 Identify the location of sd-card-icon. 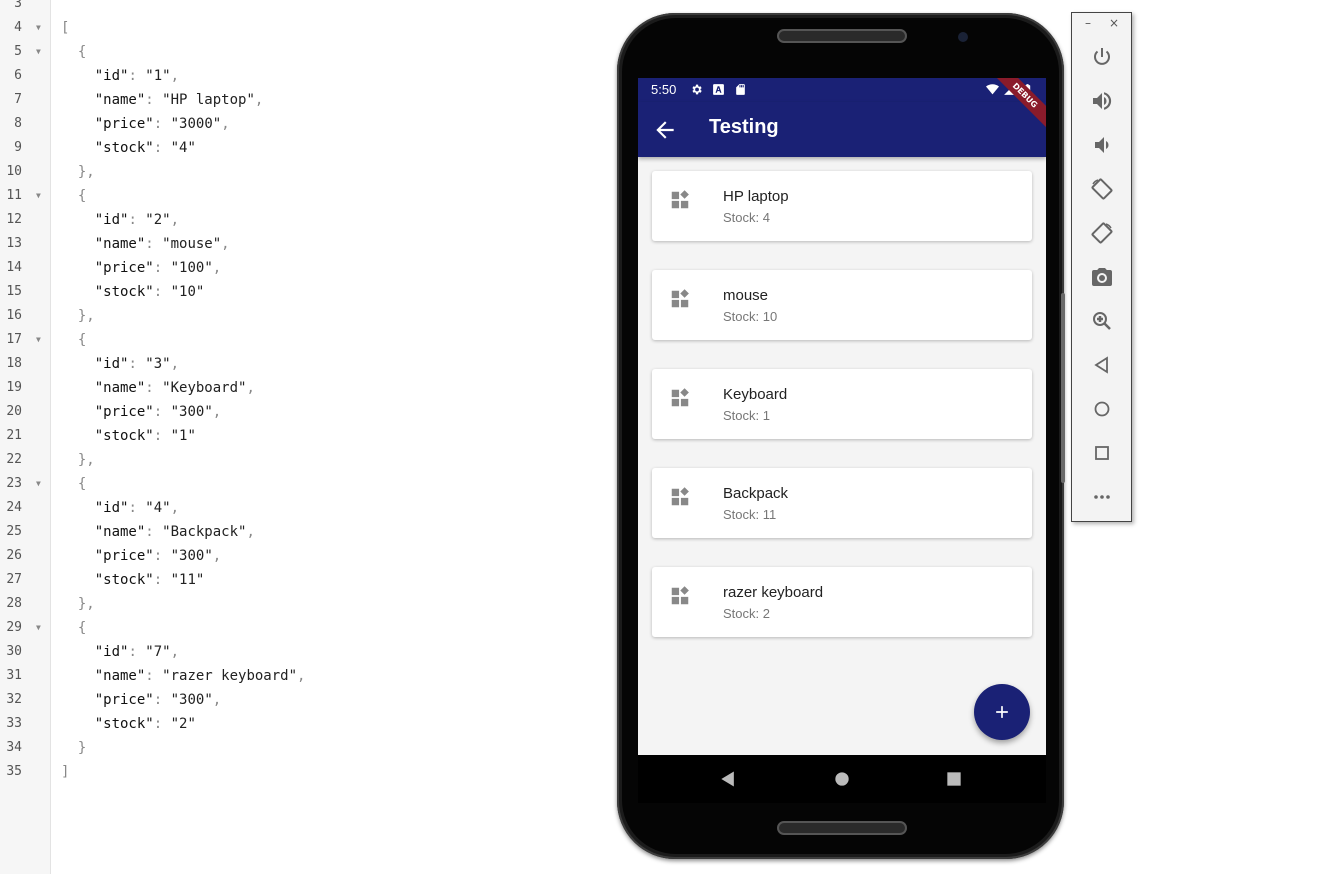
(740, 89).